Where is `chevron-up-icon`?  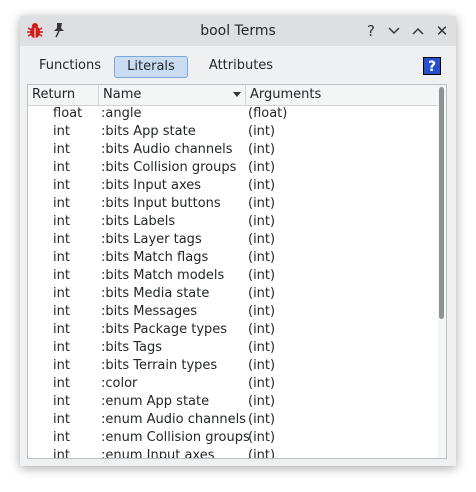 chevron-up-icon is located at coordinates (418, 31).